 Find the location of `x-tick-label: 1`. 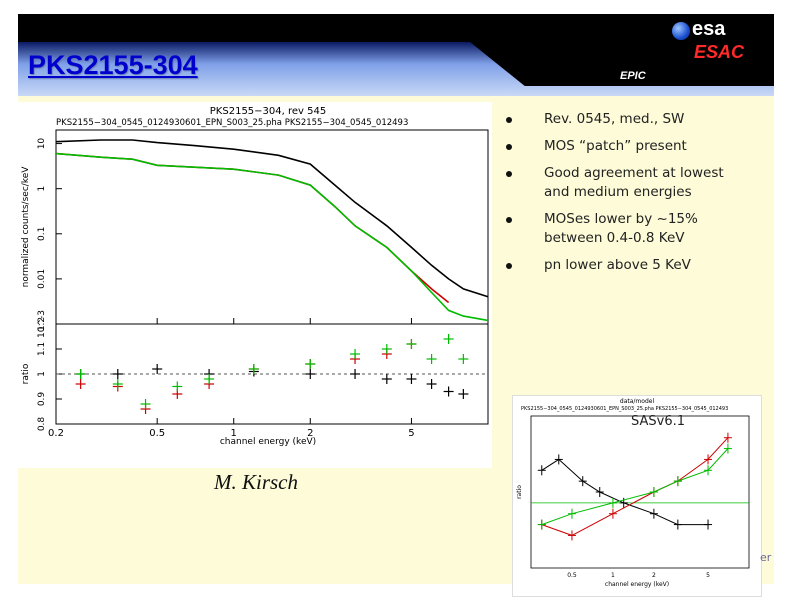

x-tick-label: 1 is located at coordinates (234, 433).